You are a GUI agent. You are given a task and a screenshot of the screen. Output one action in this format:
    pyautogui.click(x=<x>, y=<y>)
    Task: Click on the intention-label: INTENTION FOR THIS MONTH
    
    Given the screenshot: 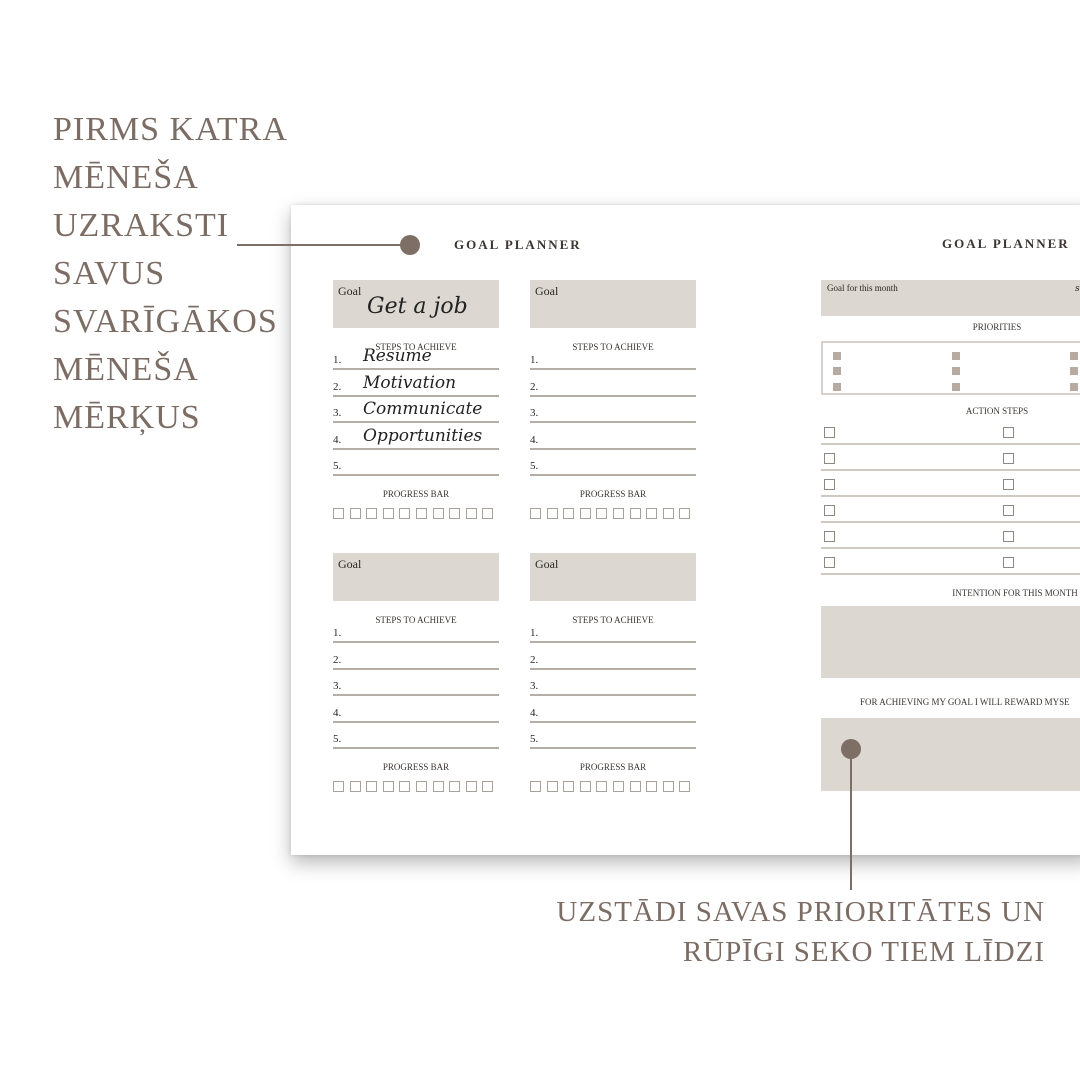 What is the action you would take?
    pyautogui.click(x=1015, y=593)
    